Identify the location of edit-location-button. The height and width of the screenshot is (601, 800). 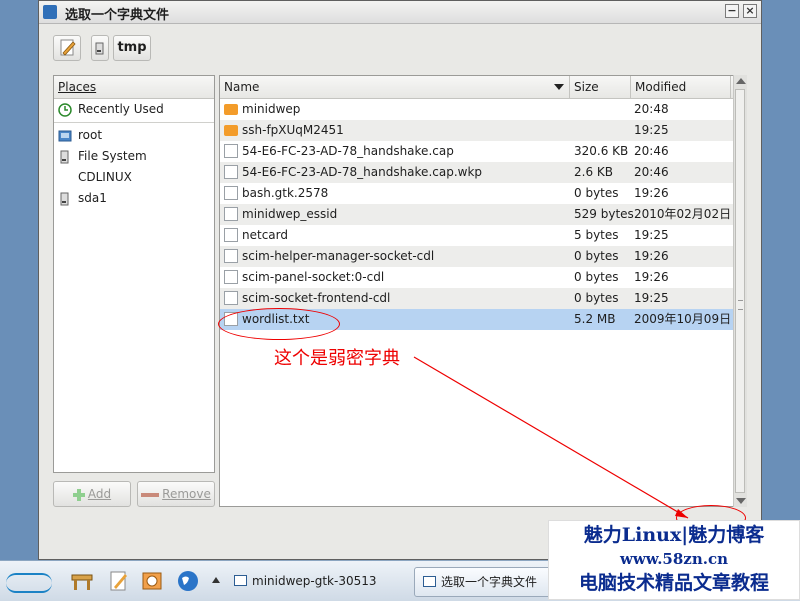
(67, 48).